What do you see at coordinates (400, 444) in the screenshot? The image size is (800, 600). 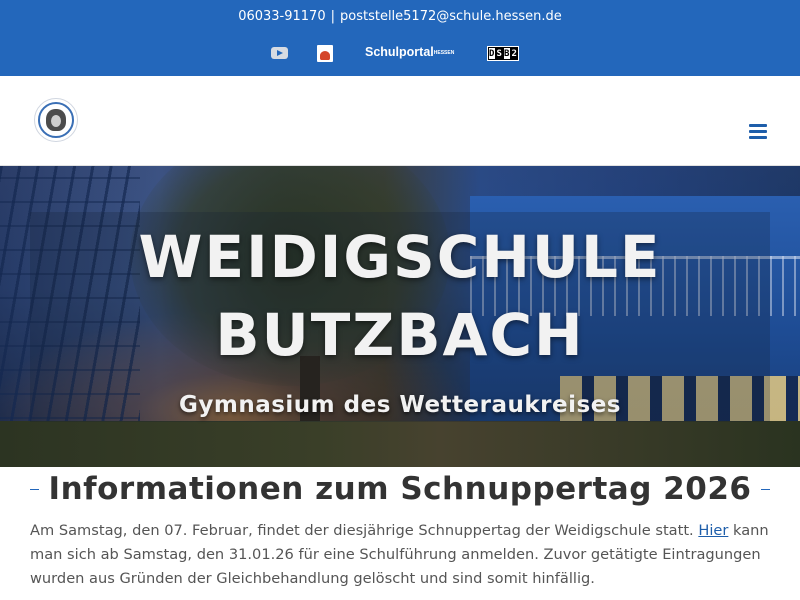 I see `hero-ground` at bounding box center [400, 444].